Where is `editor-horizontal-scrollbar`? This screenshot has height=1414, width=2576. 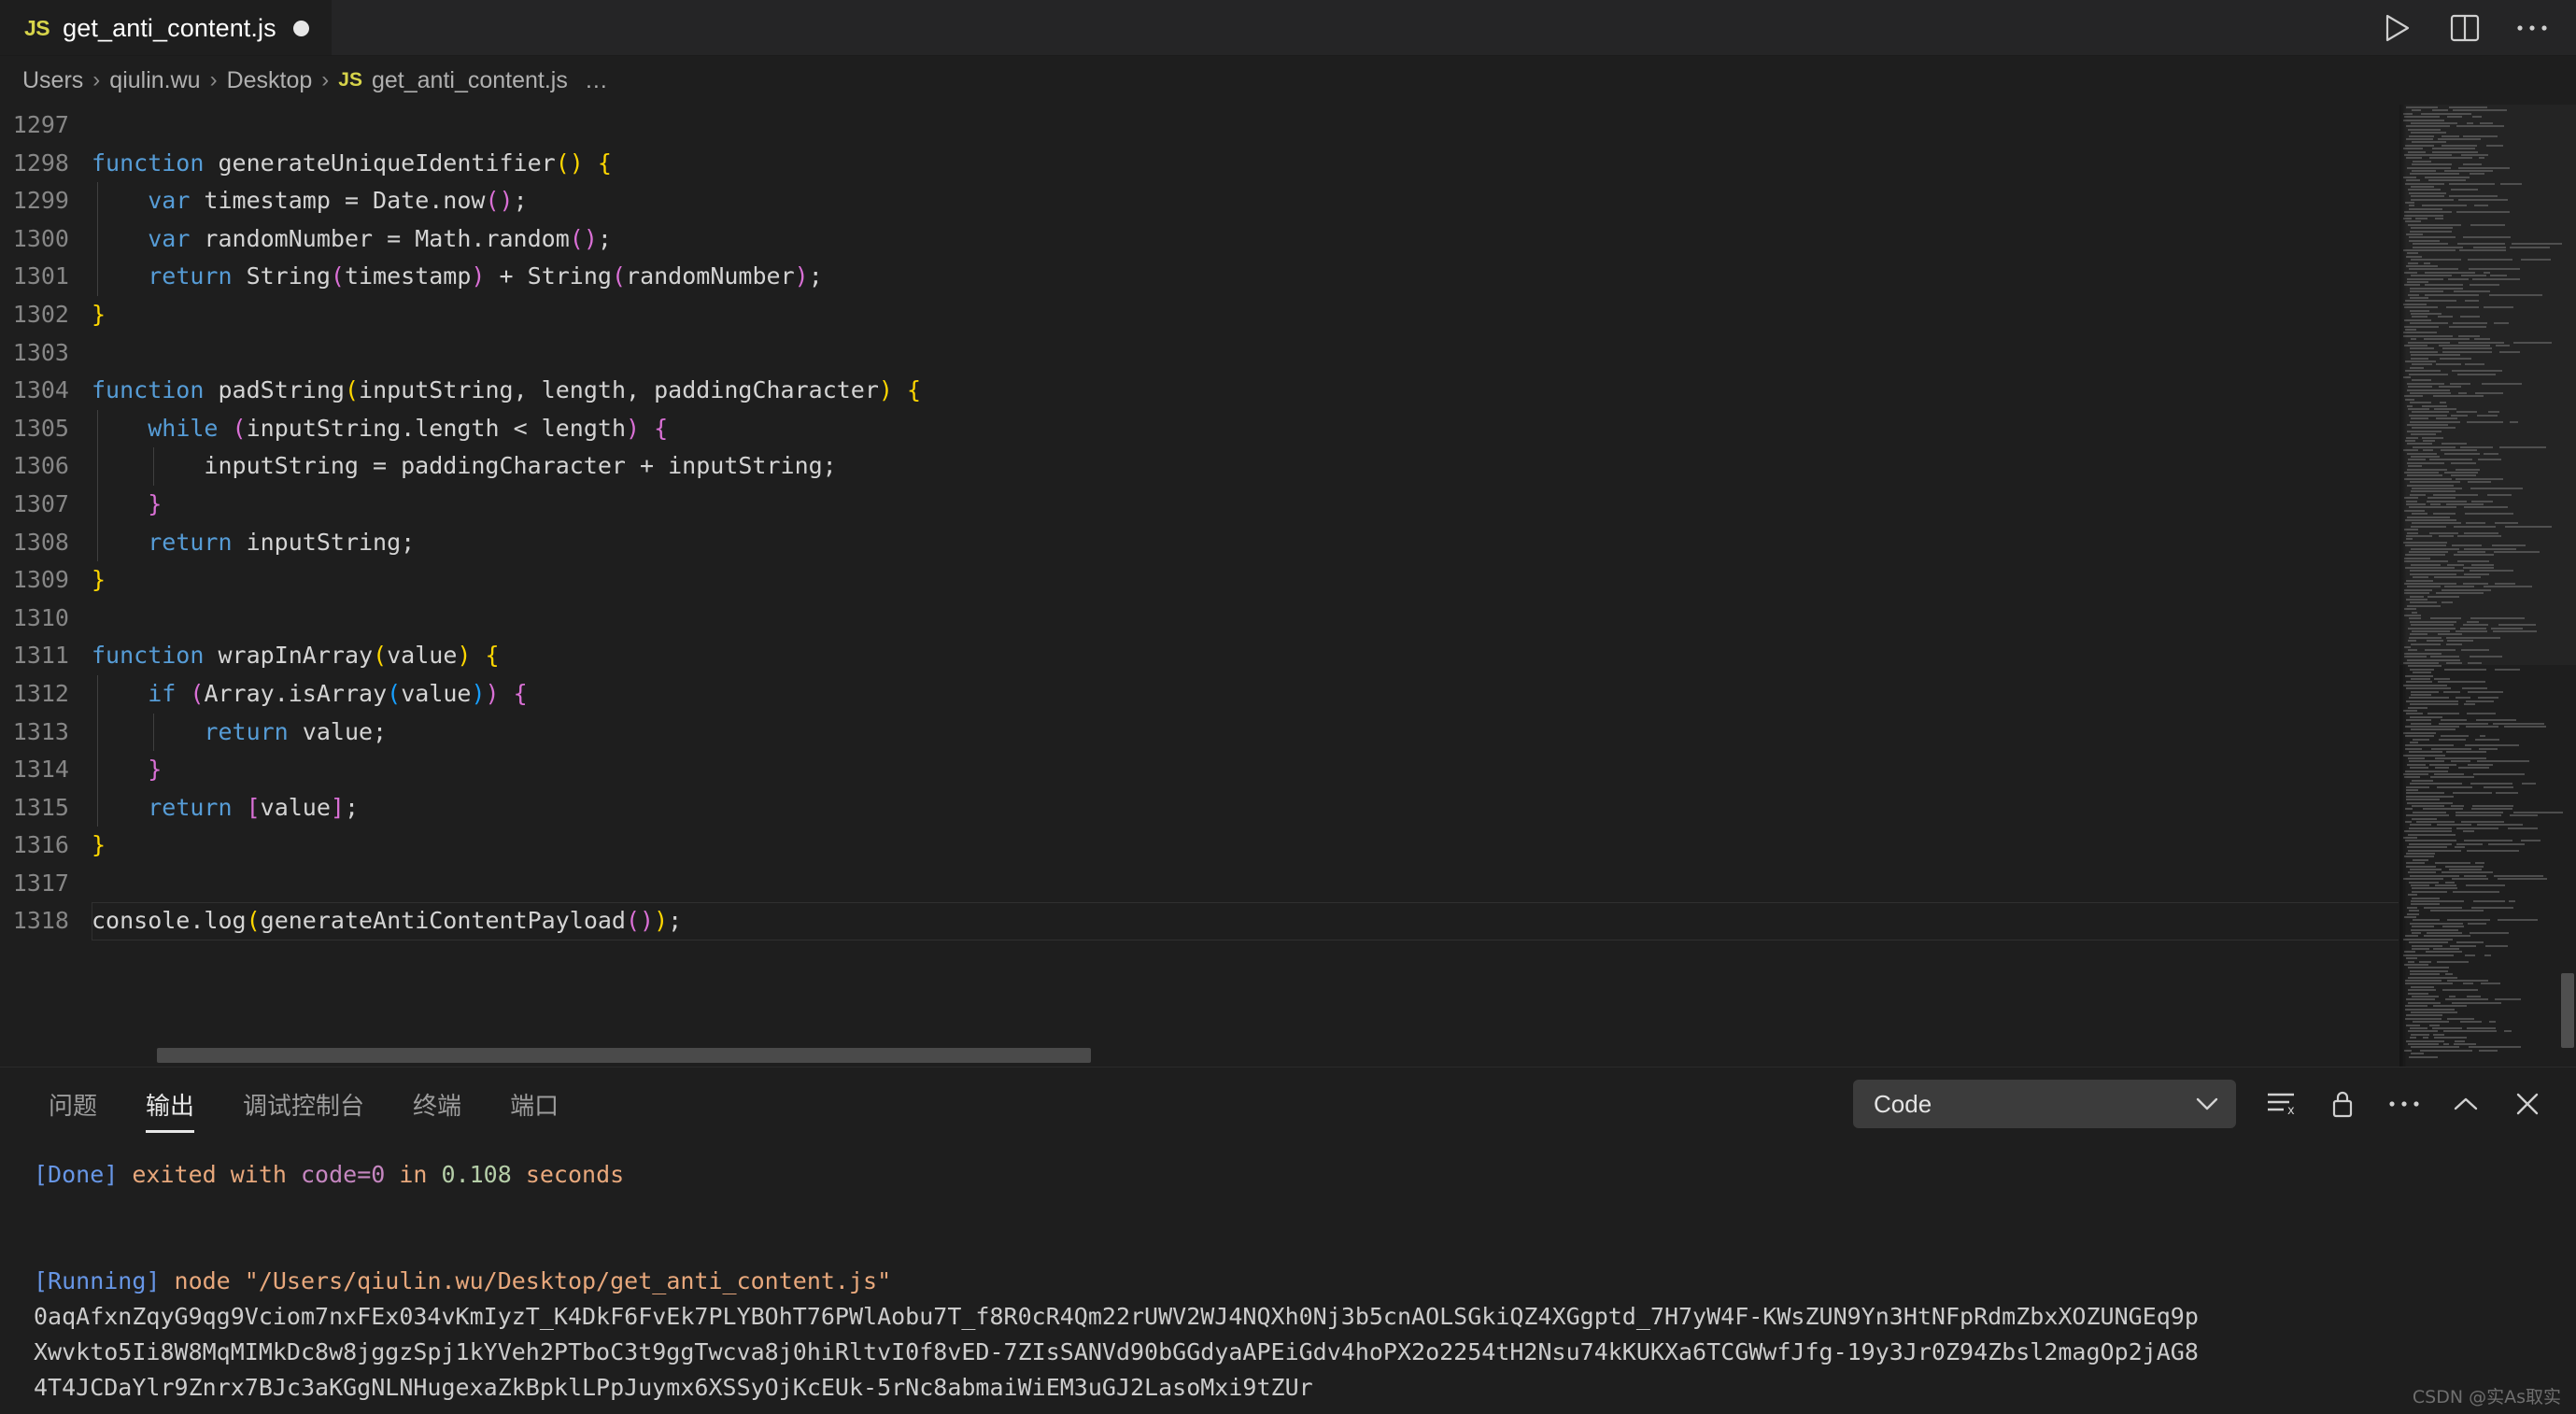 editor-horizontal-scrollbar is located at coordinates (1200, 1057).